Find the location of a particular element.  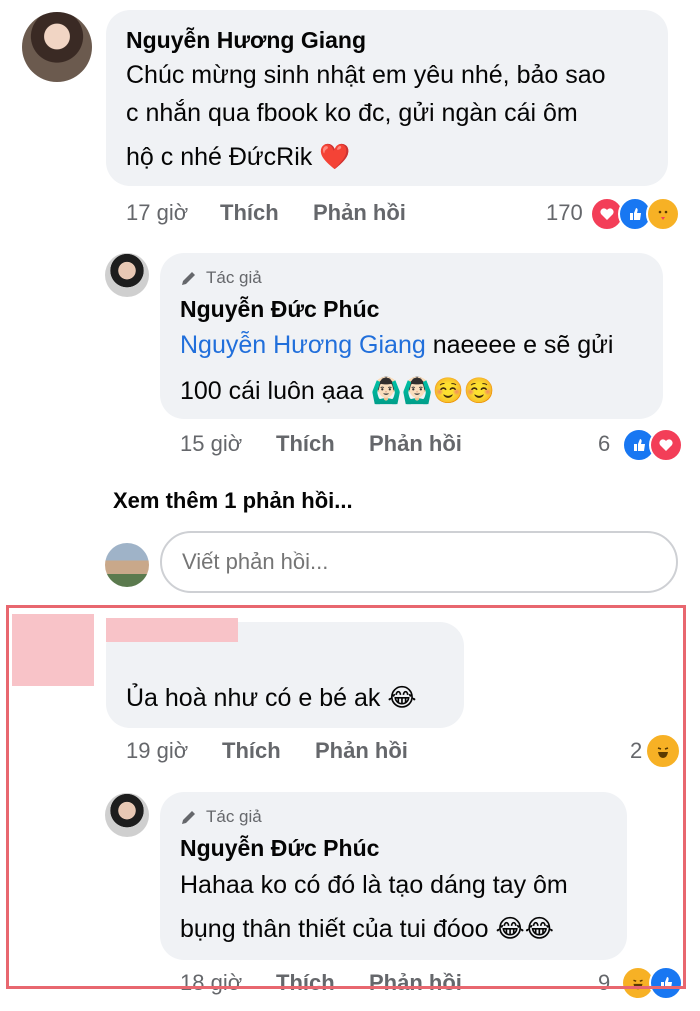

reaction-count: 2 is located at coordinates (636, 751).